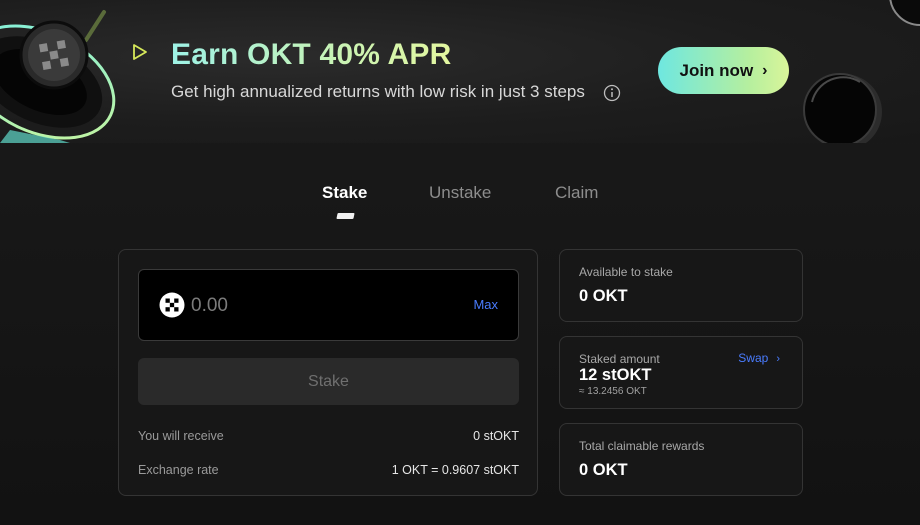 This screenshot has height=525, width=920. What do you see at coordinates (904, 13) in the screenshot?
I see `corner-decoration` at bounding box center [904, 13].